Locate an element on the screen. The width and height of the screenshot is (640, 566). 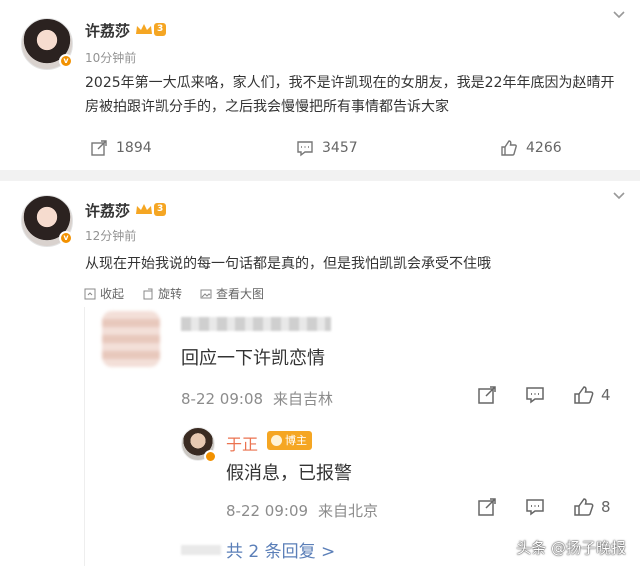
comment-meta: 8-22 09:08 来自吉林 is located at coordinates (257, 398).